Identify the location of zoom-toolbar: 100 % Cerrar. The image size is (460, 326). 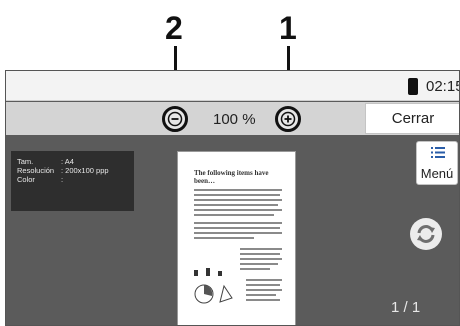
(232, 118).